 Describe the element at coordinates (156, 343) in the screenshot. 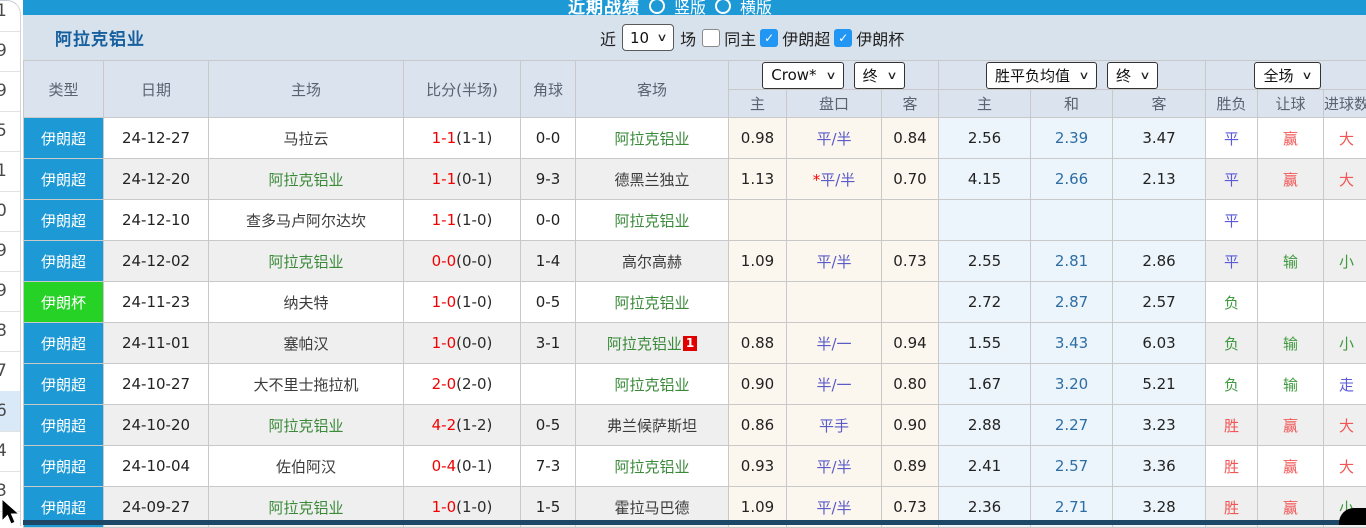

I see `cell-date: 24-11-01` at that location.